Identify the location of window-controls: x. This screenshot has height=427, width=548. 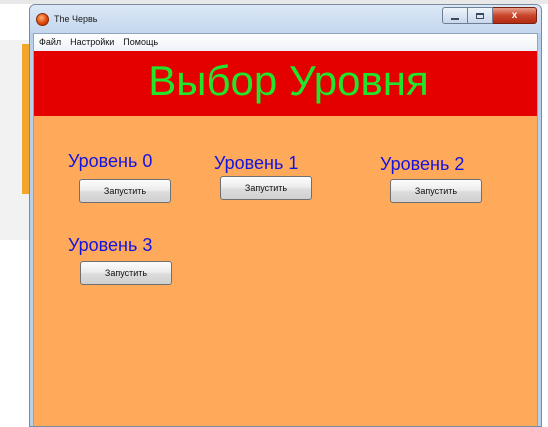
(489, 16).